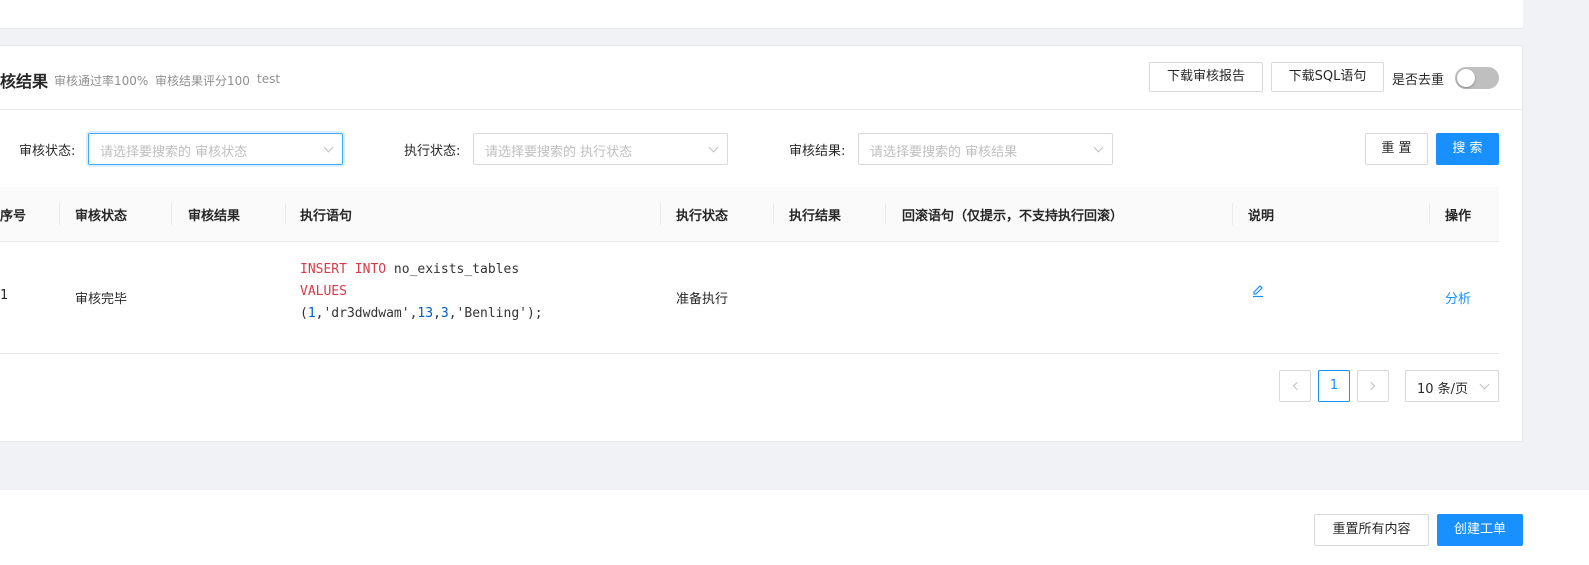 The image size is (1589, 565). I want to click on col-audit-status: 审核状态, so click(101, 216).